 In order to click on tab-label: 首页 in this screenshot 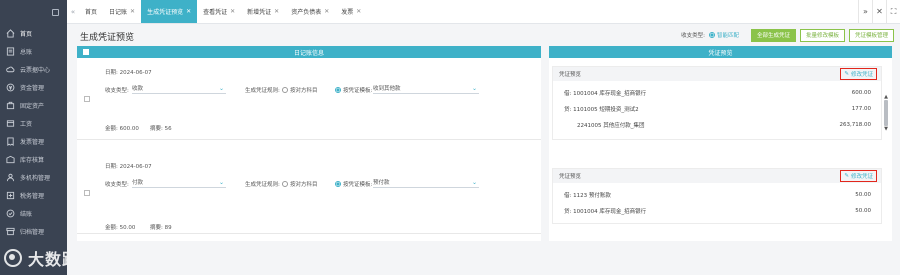, I will do `click(91, 12)`.